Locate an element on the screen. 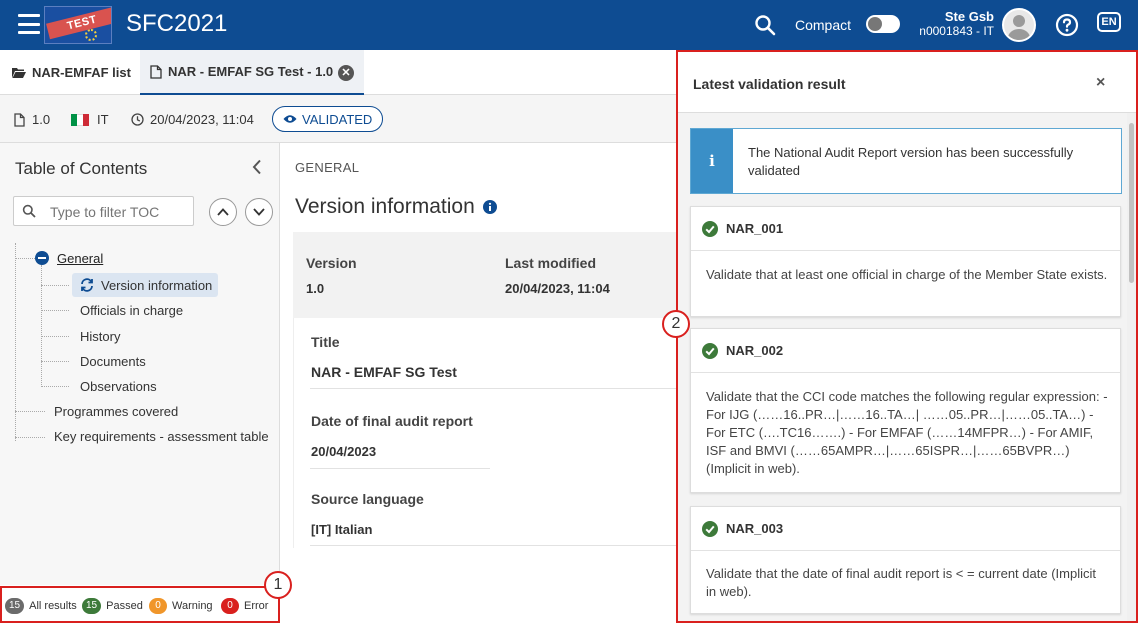  menu-icon is located at coordinates (29, 24).